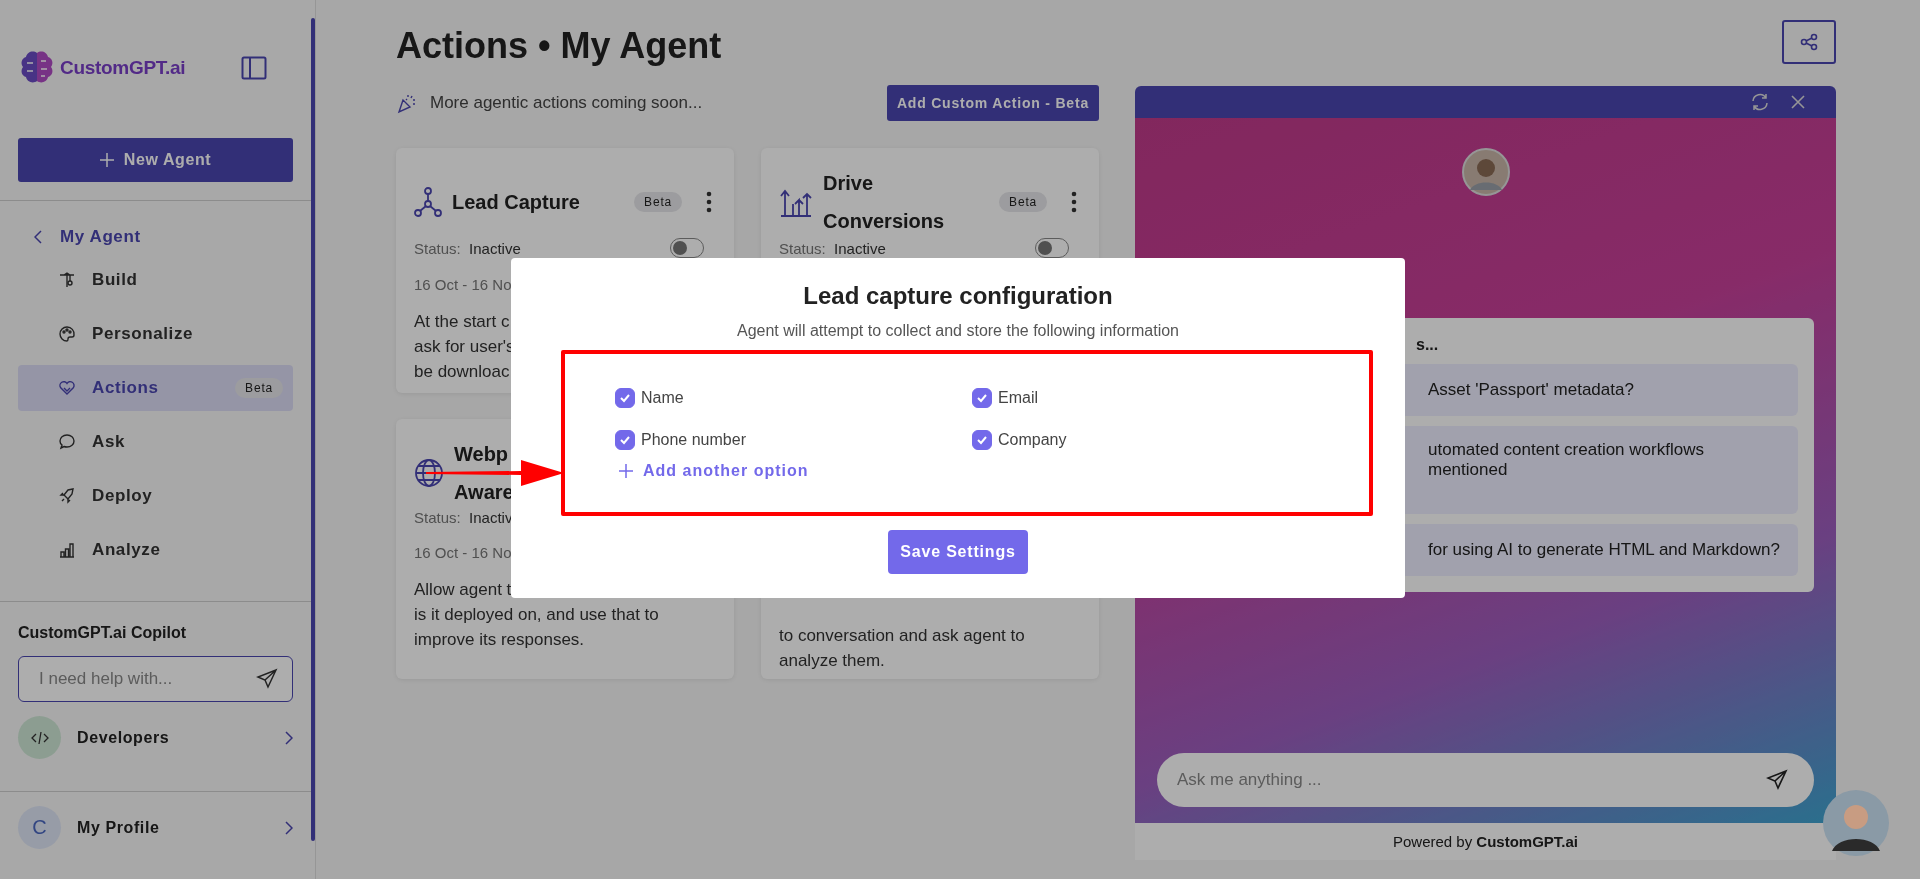 This screenshot has height=879, width=1920. Describe the element at coordinates (123, 68) in the screenshot. I see `logo-text: CustomGPT.ai` at that location.